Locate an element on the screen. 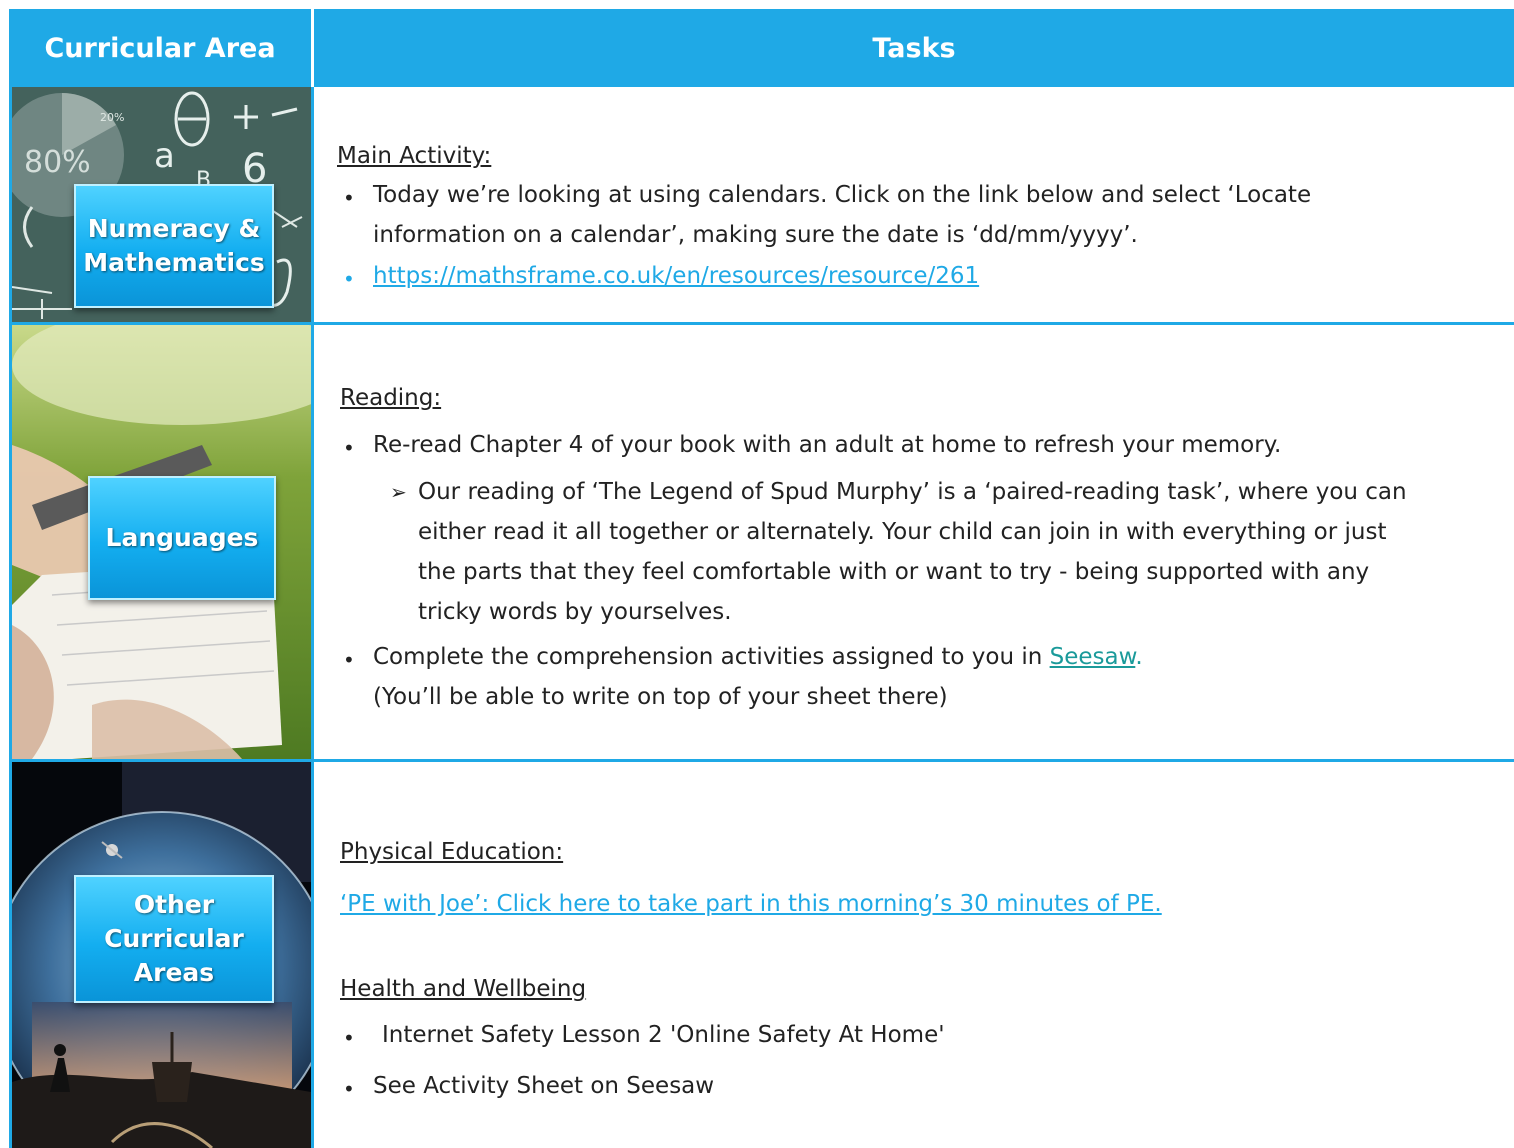 Image resolution: width=1514 pixels, height=1148 pixels. svg-text: 20% is located at coordinates (112, 117).